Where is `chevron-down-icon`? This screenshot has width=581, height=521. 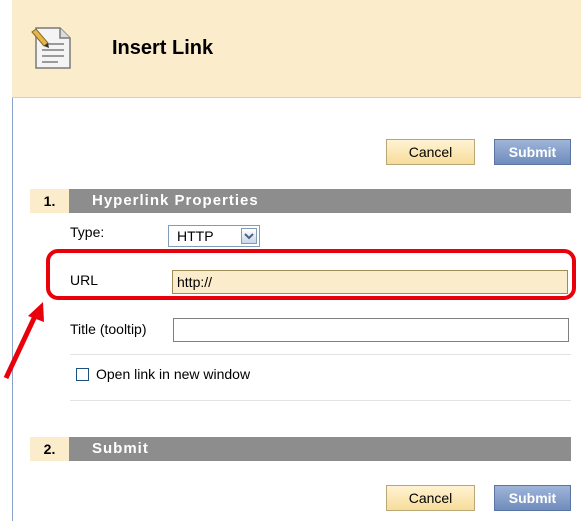 chevron-down-icon is located at coordinates (249, 236).